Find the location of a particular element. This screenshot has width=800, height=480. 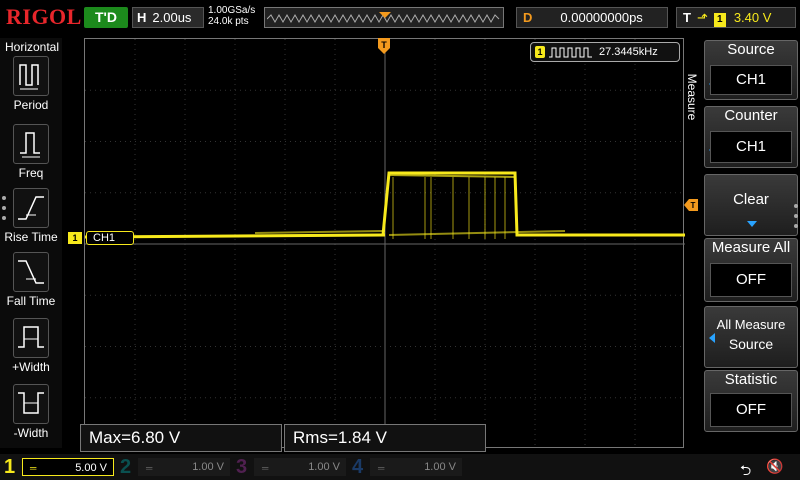

left-menu-title: Horizontal is located at coordinates (32, 47).